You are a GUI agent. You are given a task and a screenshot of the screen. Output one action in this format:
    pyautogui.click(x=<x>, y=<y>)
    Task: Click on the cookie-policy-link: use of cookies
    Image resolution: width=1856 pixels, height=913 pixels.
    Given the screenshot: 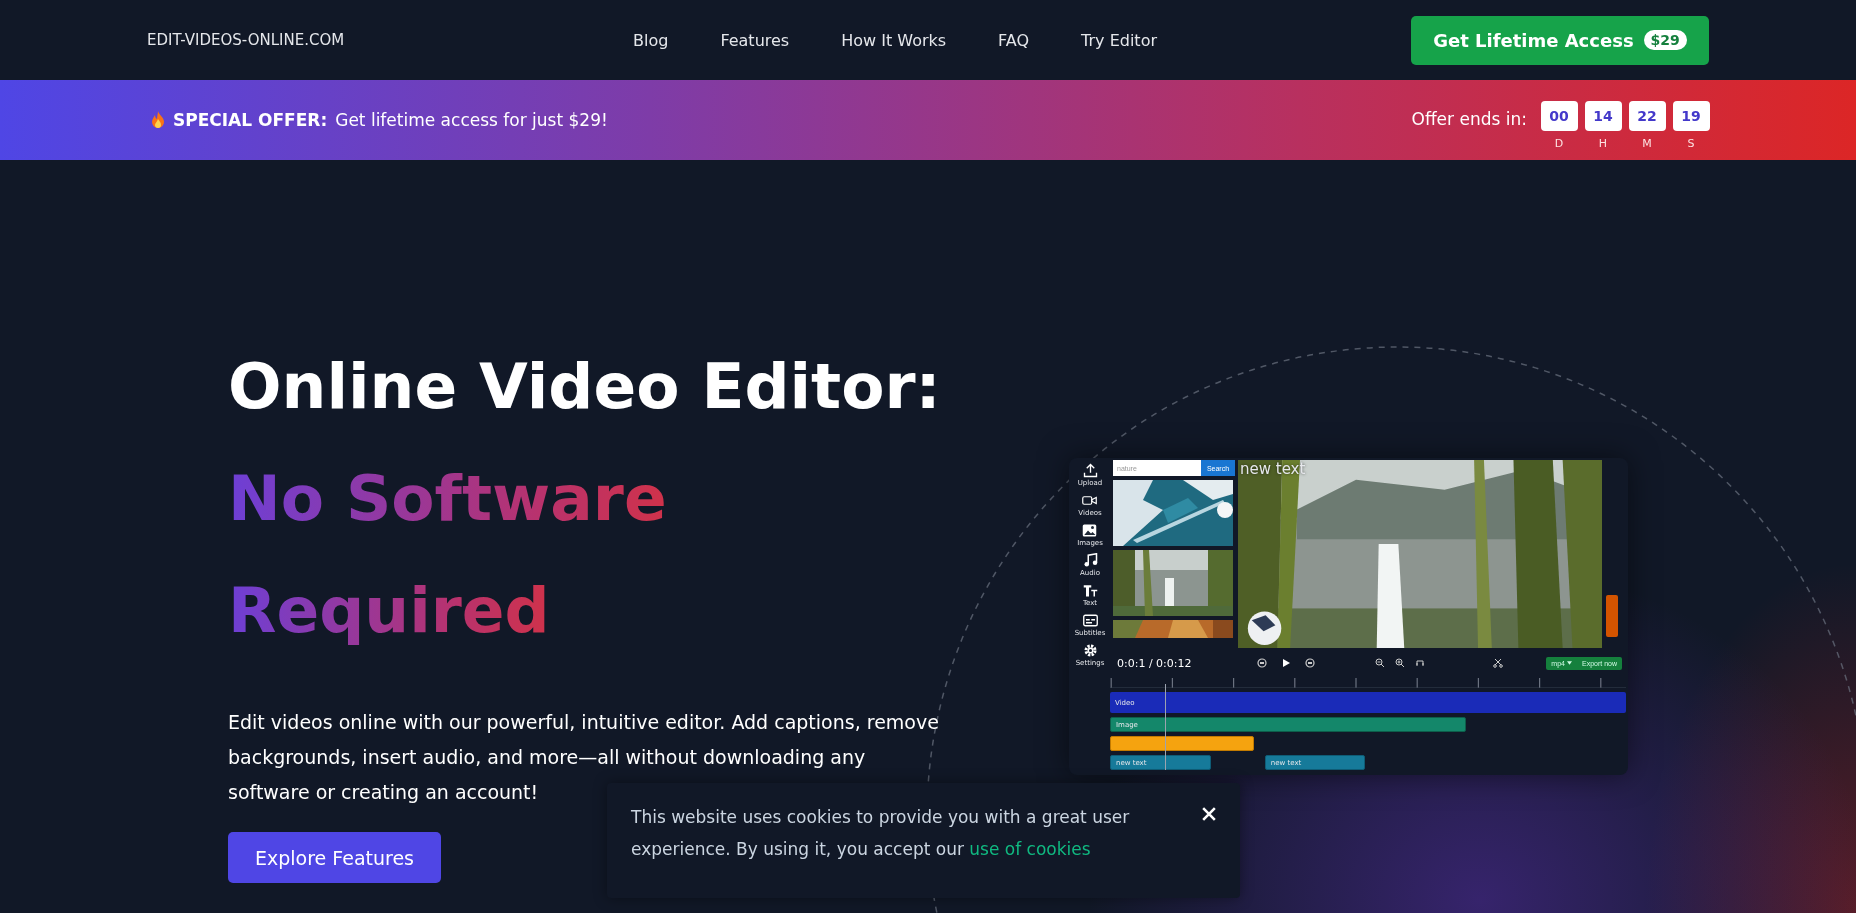 What is the action you would take?
    pyautogui.click(x=1030, y=849)
    